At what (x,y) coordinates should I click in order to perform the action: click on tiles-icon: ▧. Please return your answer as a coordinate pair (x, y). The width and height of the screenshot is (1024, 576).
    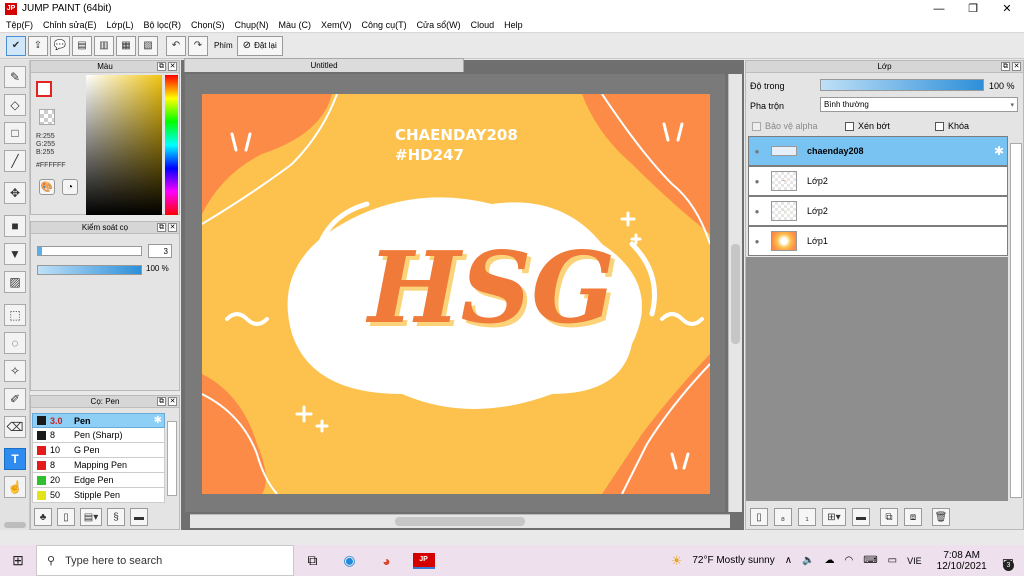
    Looking at the image, I should click on (148, 45).